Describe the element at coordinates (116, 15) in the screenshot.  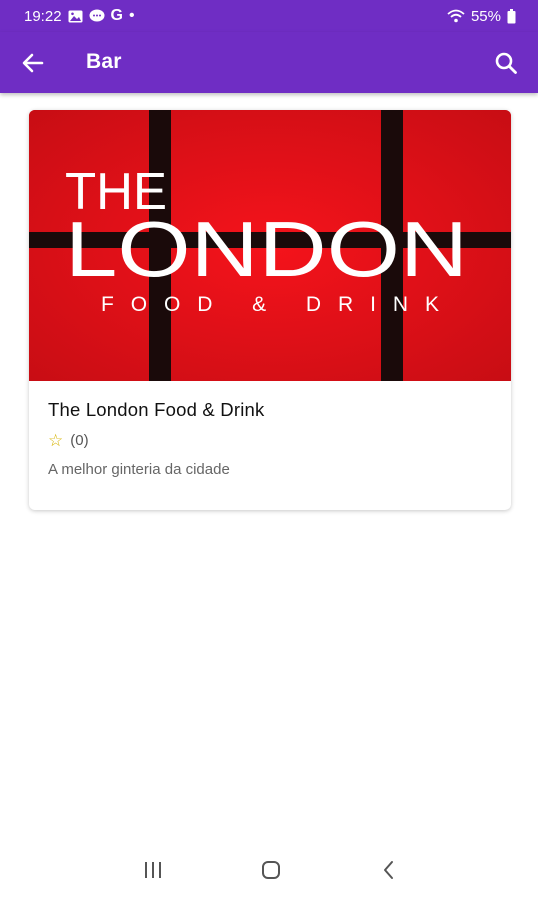
I see `google-notification-icon: G` at that location.